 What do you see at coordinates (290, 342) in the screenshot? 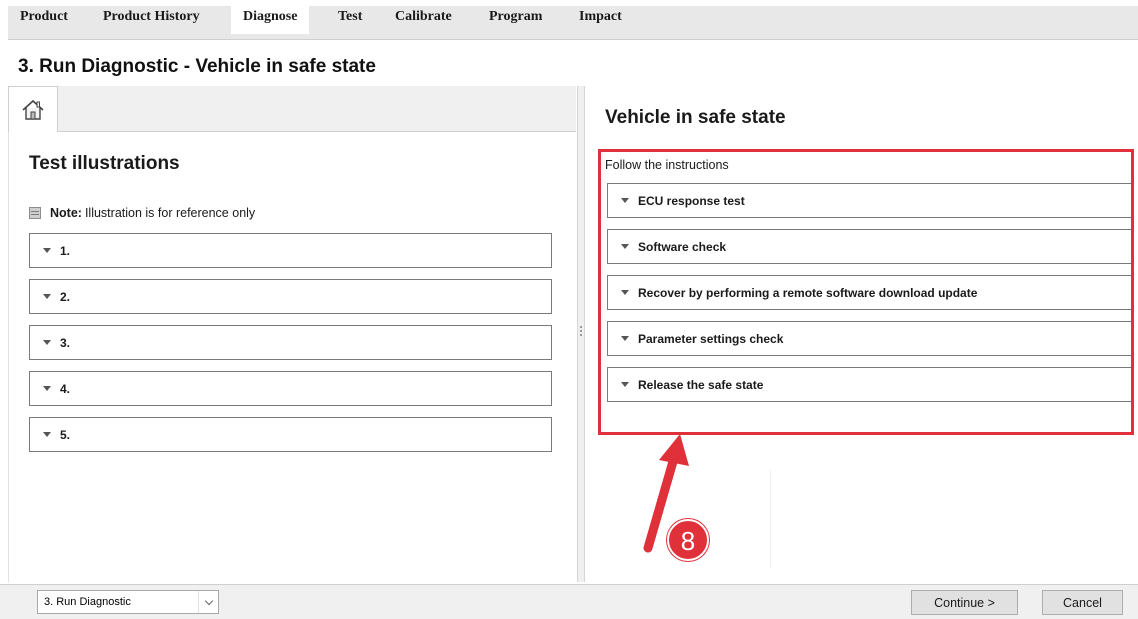
I see `illustration-item-3: 3.` at bounding box center [290, 342].